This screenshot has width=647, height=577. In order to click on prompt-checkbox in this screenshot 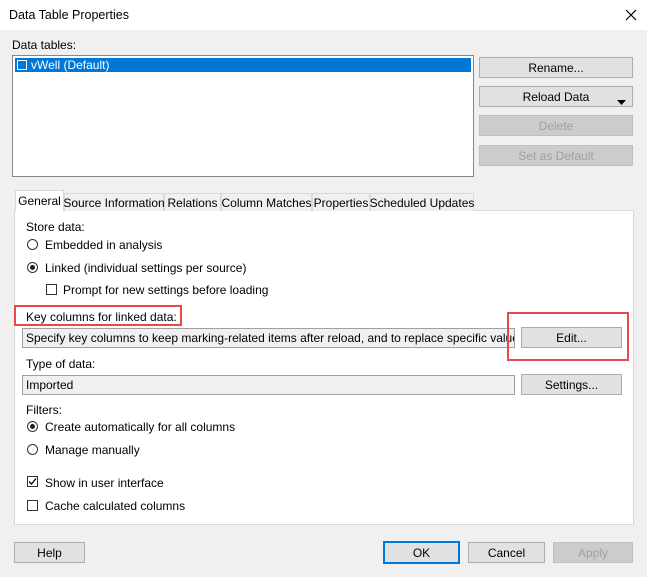, I will do `click(51, 289)`.